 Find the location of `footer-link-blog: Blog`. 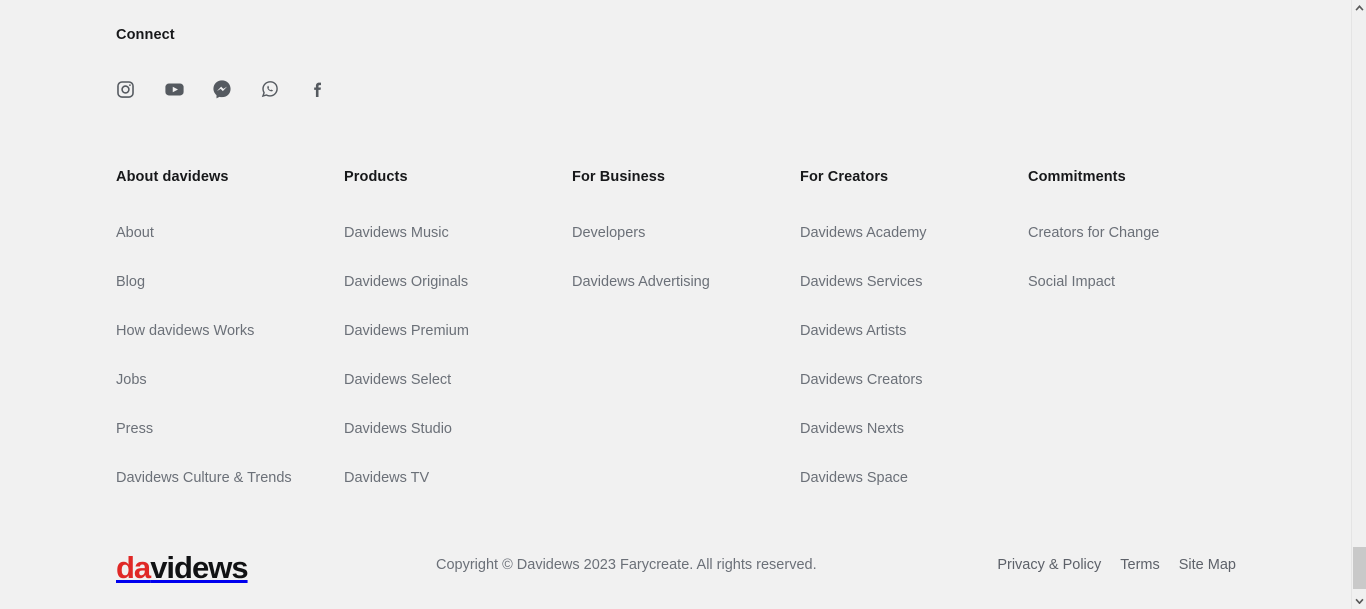

footer-link-blog: Blog is located at coordinates (230, 282).